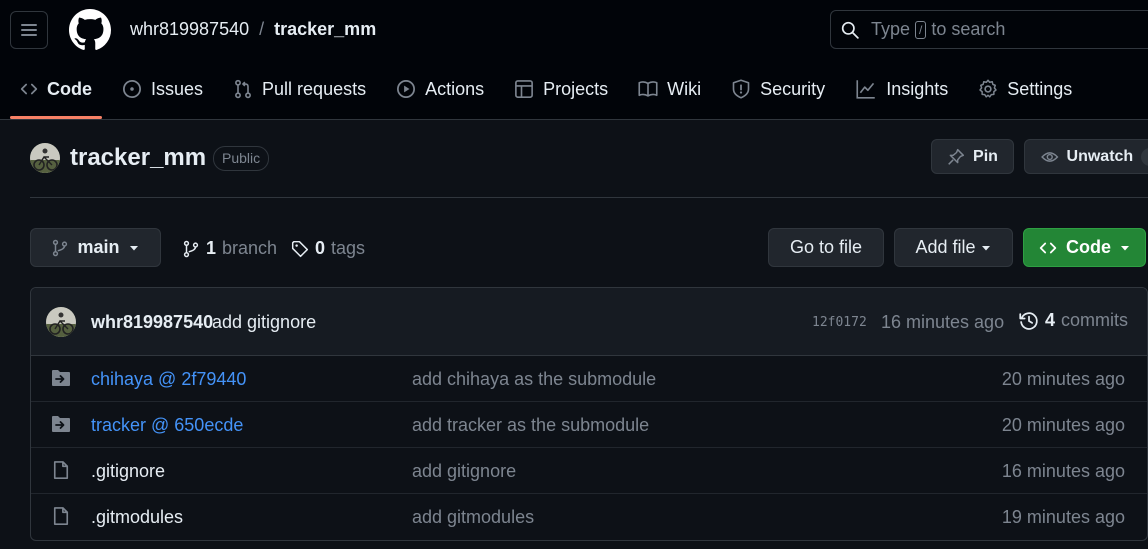 Image resolution: width=1148 pixels, height=549 pixels. I want to click on file-name-link: .gitmodules, so click(137, 517).